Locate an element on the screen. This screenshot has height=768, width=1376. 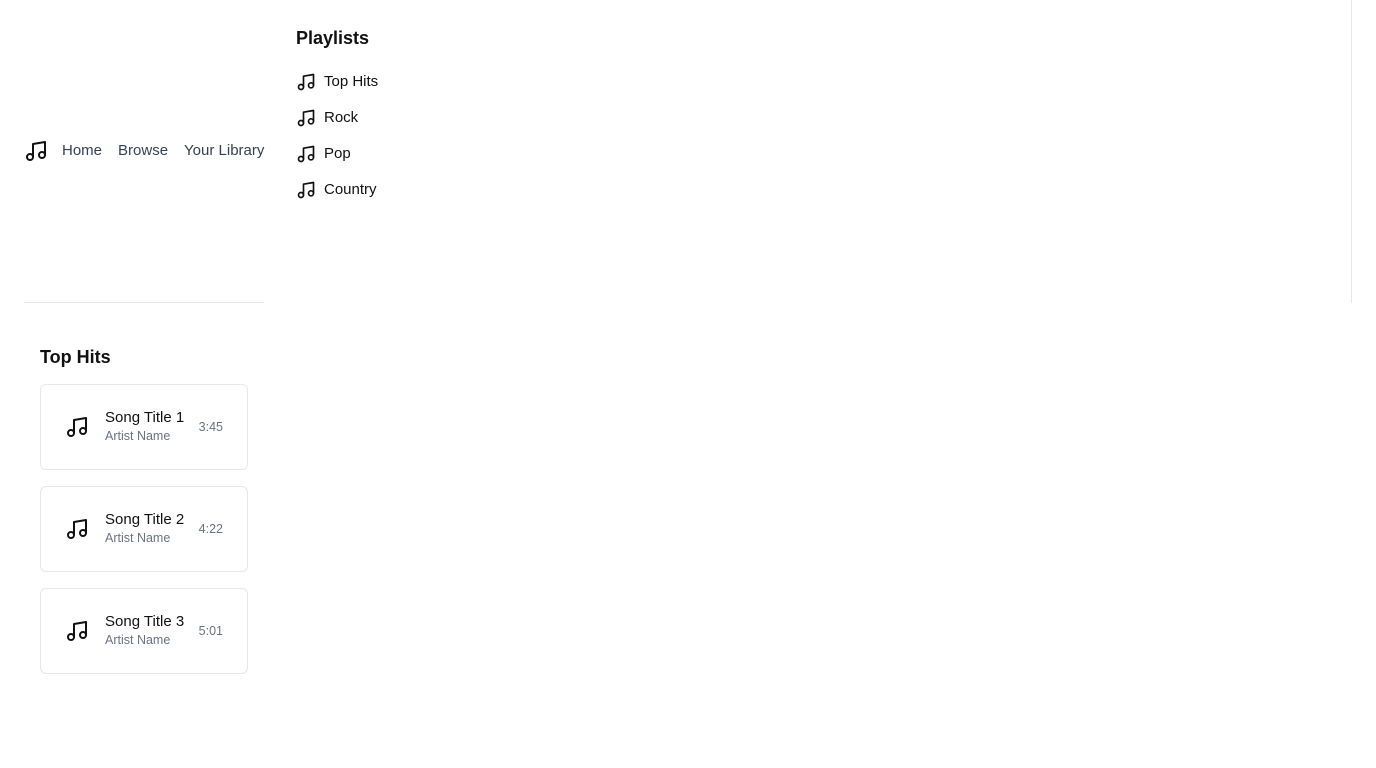
song-title: Song Title 1 is located at coordinates (145, 417).